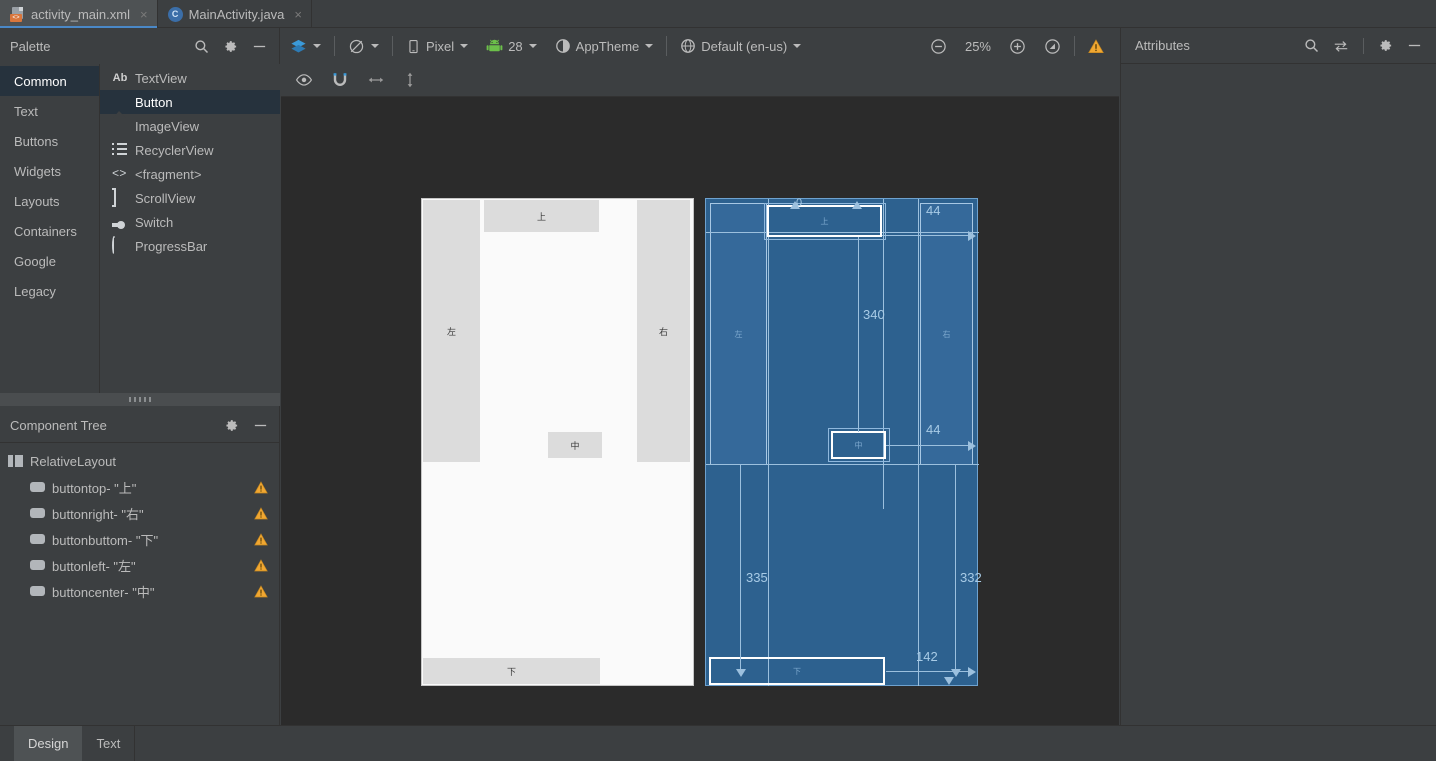 This screenshot has height=761, width=1436. What do you see at coordinates (858, 445) in the screenshot?
I see `blueprint-button-buttoncenter: 中` at bounding box center [858, 445].